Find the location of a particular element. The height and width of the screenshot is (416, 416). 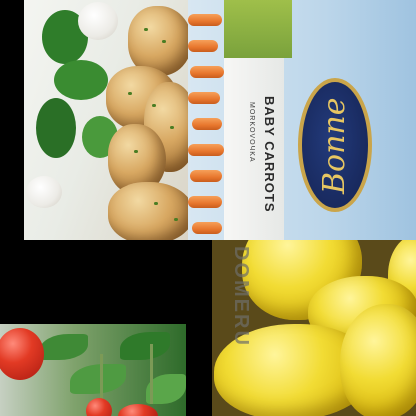

tomatoes-photo-tile is located at coordinates (93, 370).